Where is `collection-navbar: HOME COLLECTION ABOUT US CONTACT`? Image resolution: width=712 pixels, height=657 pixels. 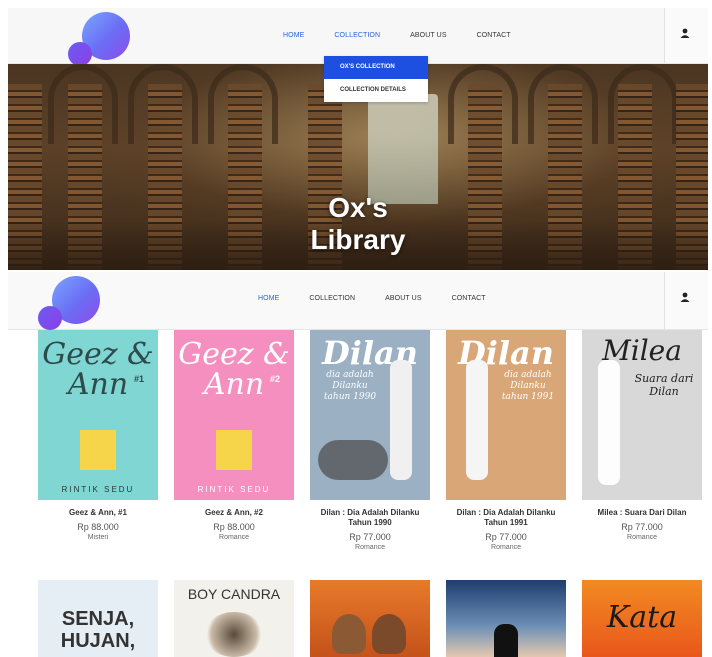
collection-navbar: HOME COLLECTION ABOUT US CONTACT is located at coordinates (358, 301).